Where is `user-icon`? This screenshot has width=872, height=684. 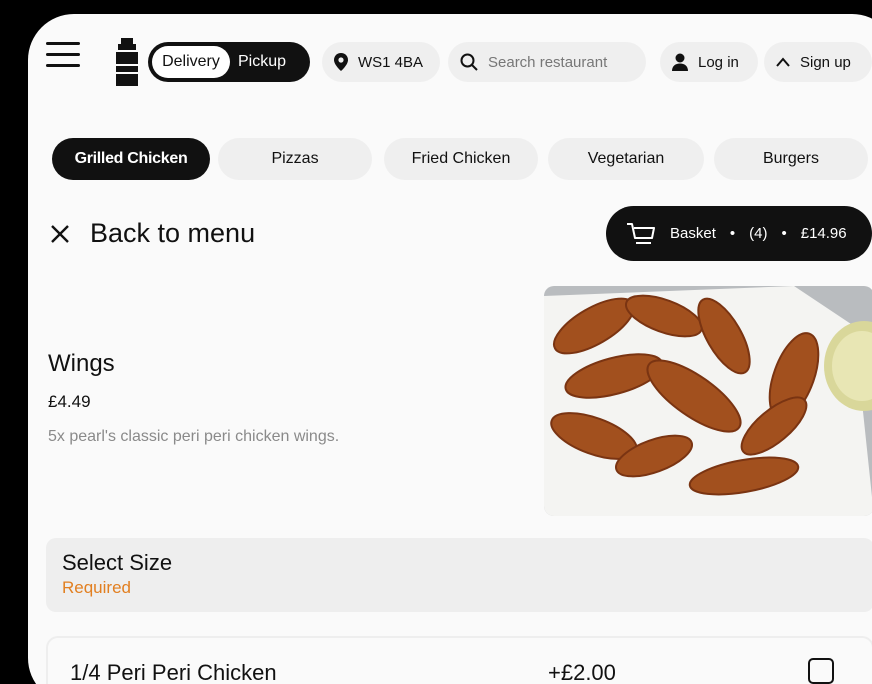 user-icon is located at coordinates (680, 62).